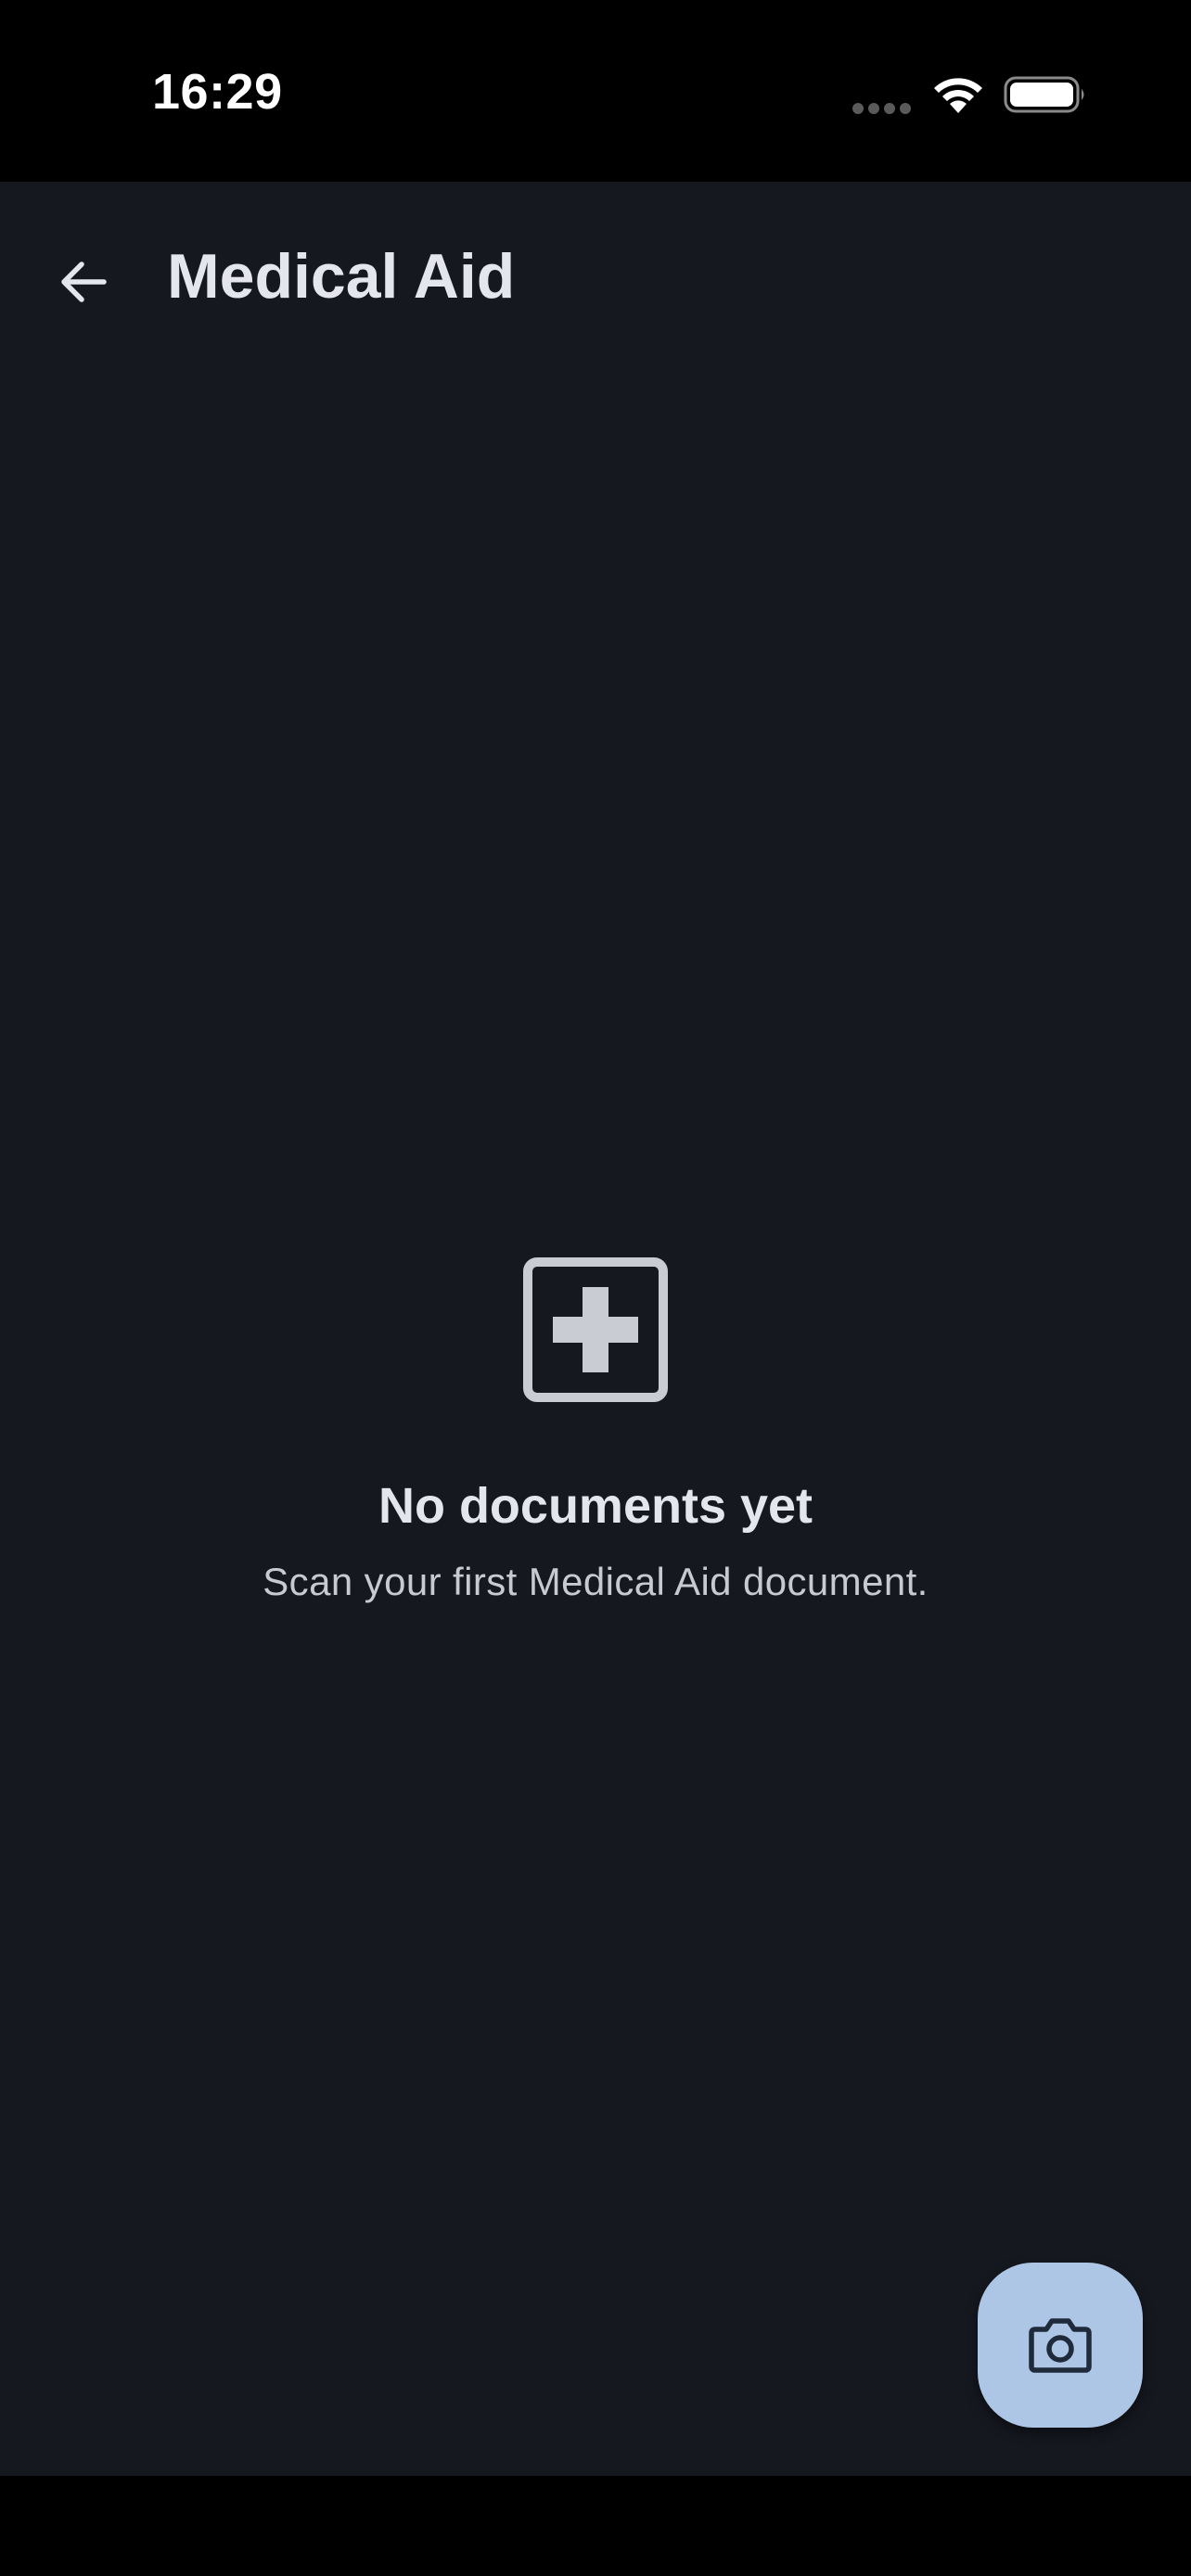 The height and width of the screenshot is (2576, 1191). Describe the element at coordinates (595, 1506) in the screenshot. I see `empty-state-title: No documents yet` at that location.